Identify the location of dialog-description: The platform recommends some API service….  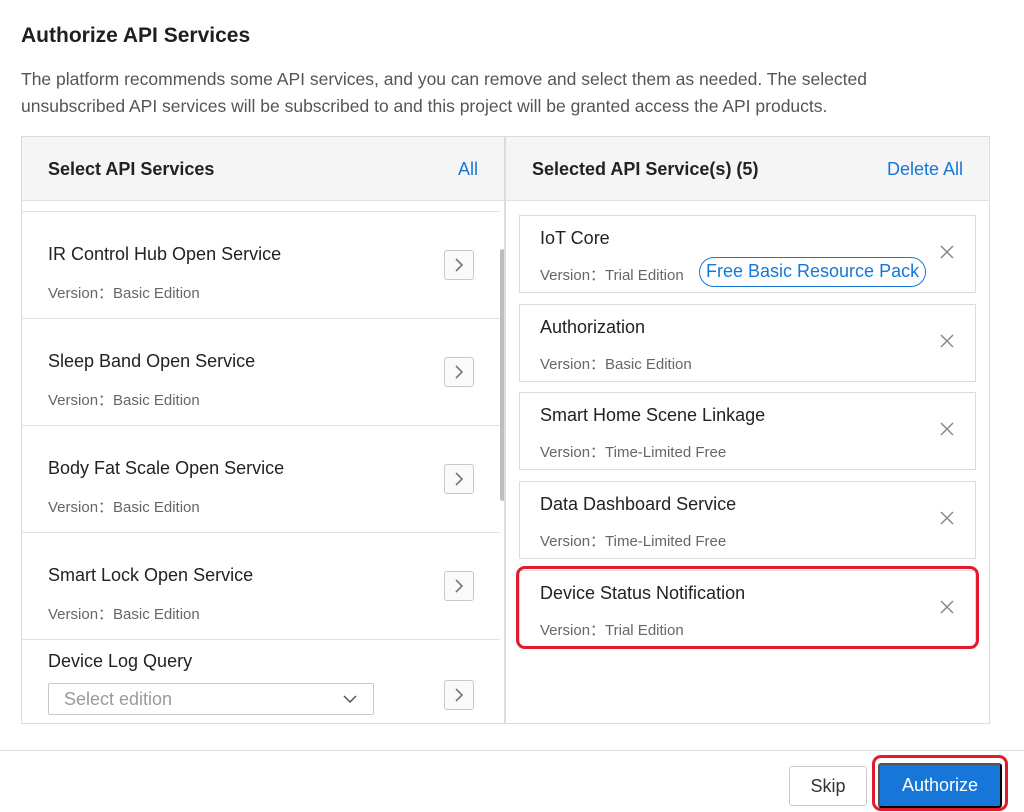
(444, 92).